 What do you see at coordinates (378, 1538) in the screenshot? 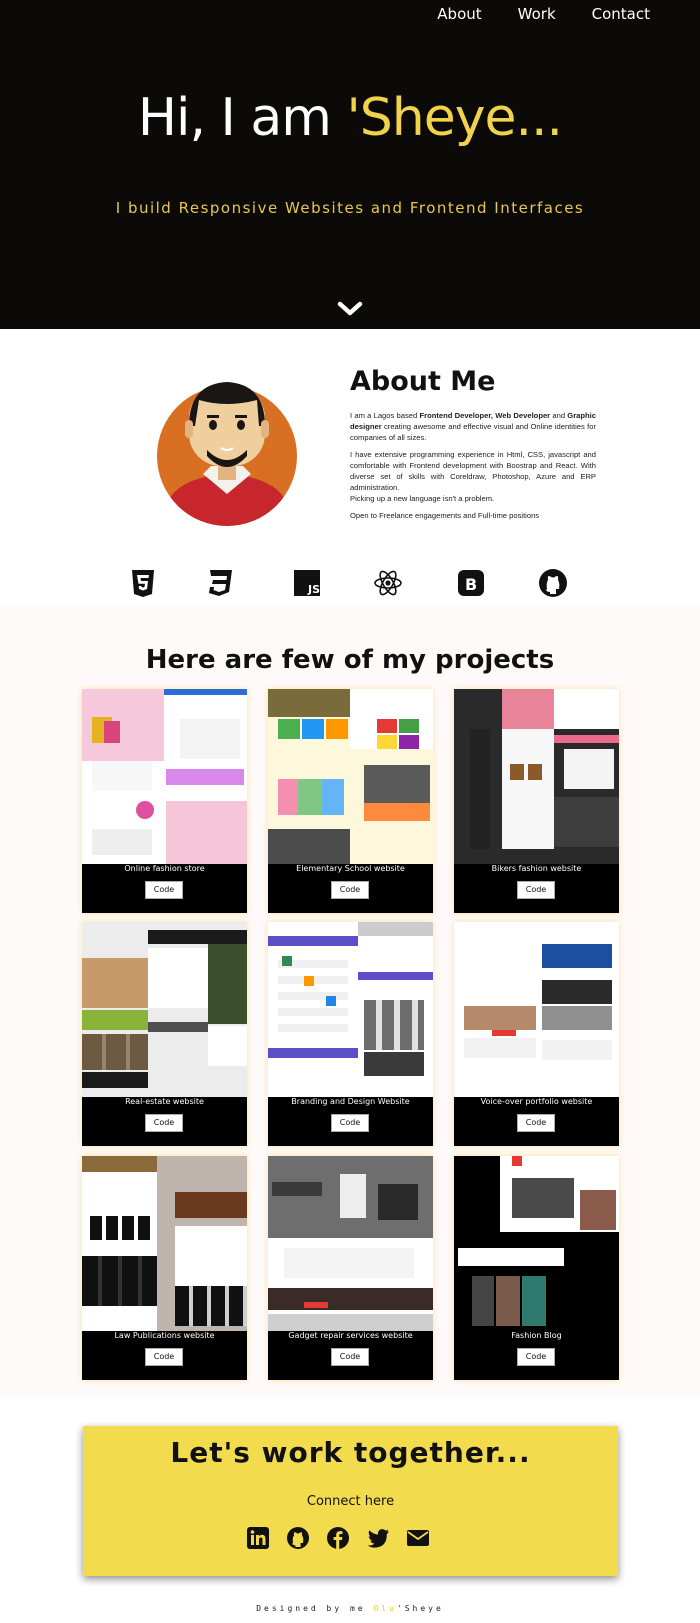
I see `twitter-icon` at bounding box center [378, 1538].